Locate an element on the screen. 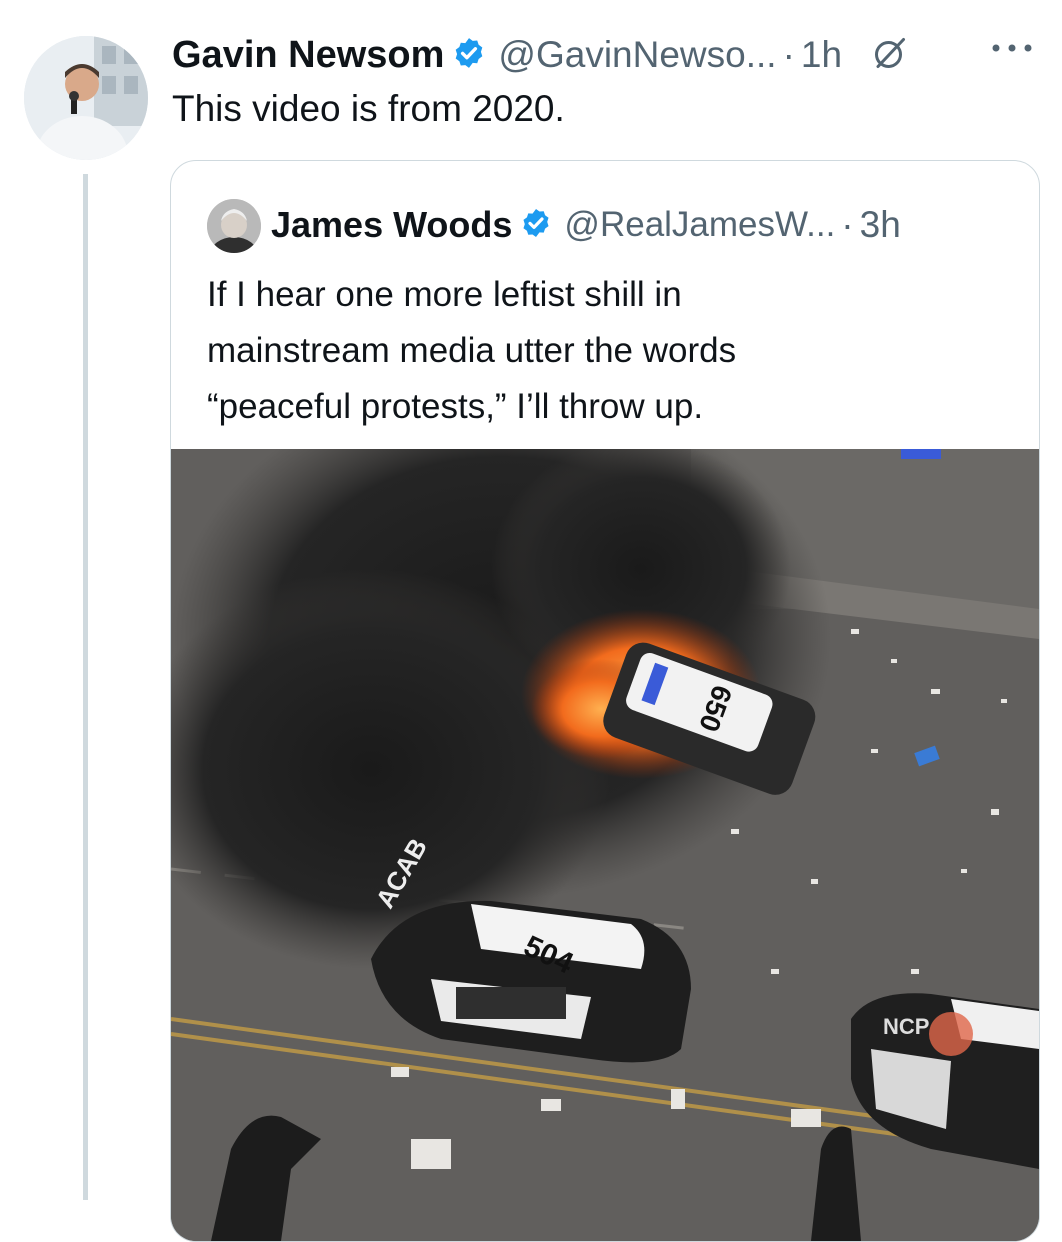 This screenshot has height=1242, width=1062. author-name: Gavin Newsom is located at coordinates (308, 55).